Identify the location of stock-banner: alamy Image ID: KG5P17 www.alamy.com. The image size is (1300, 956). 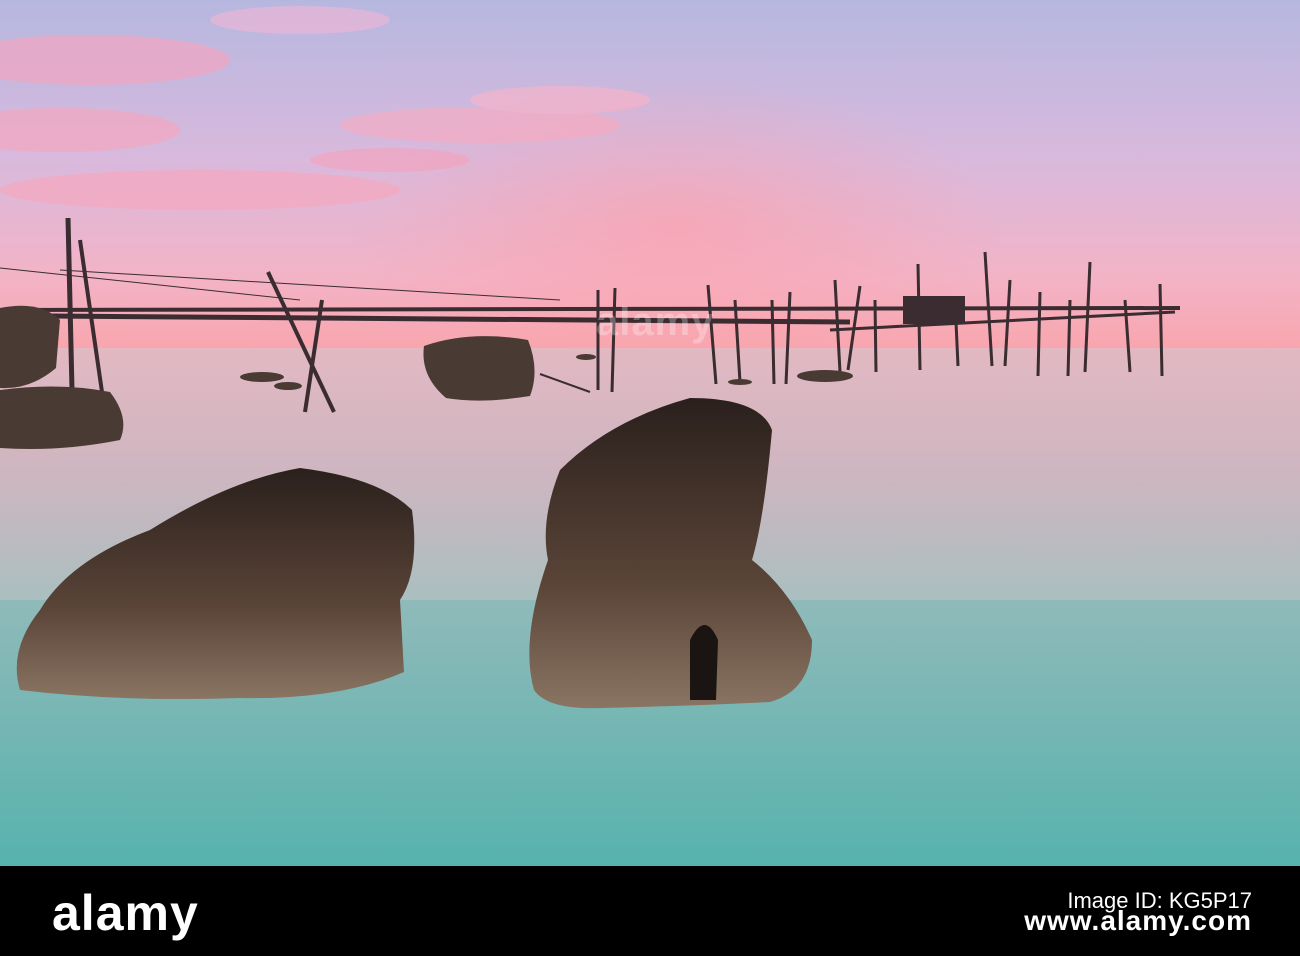
(650, 911).